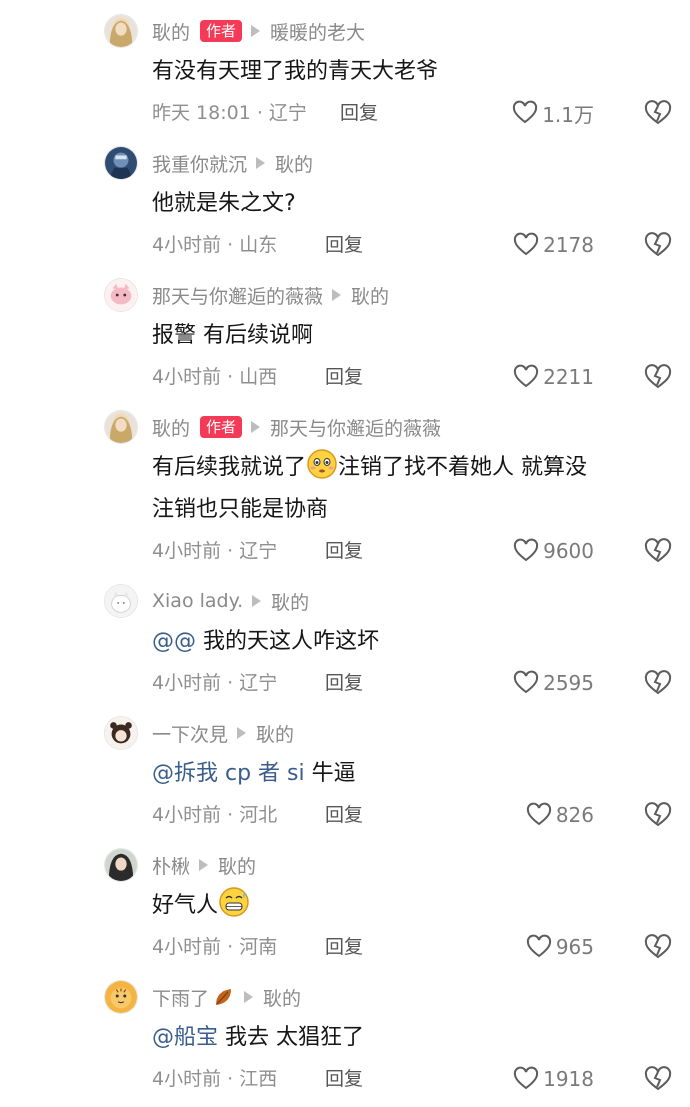 The height and width of the screenshot is (1107, 690). I want to click on like-button: 2211, so click(553, 377).